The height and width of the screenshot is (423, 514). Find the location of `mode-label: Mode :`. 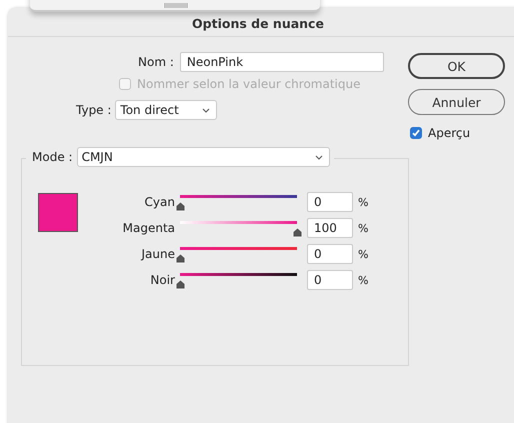

mode-label: Mode : is located at coordinates (52, 157).